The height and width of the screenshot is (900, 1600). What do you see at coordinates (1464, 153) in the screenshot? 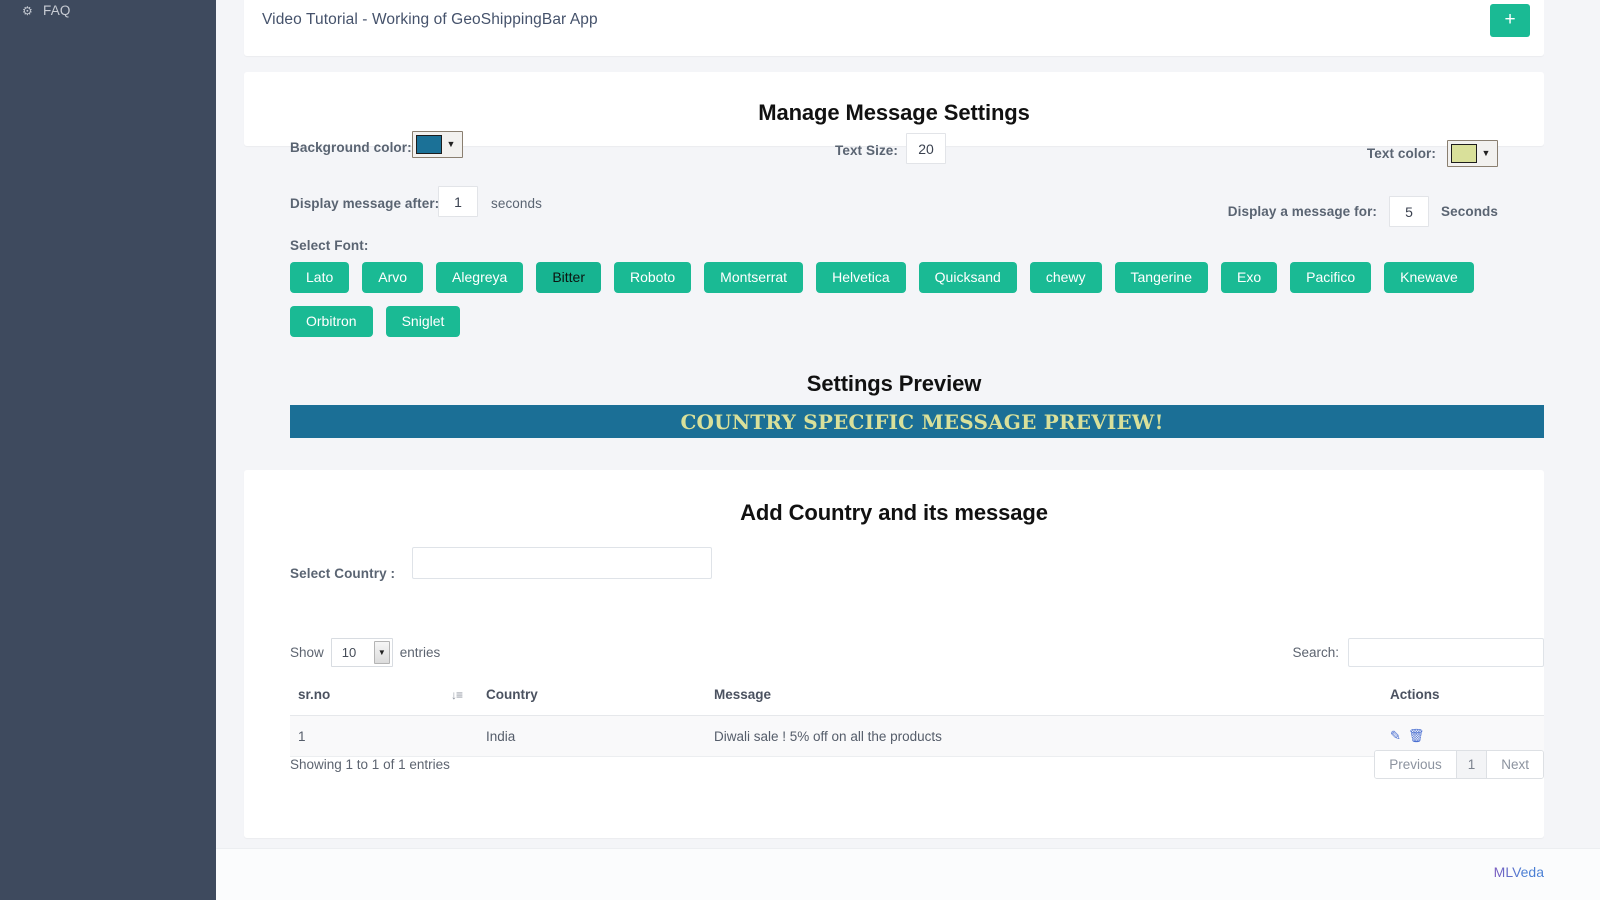
I see `text-color-swatch` at bounding box center [1464, 153].